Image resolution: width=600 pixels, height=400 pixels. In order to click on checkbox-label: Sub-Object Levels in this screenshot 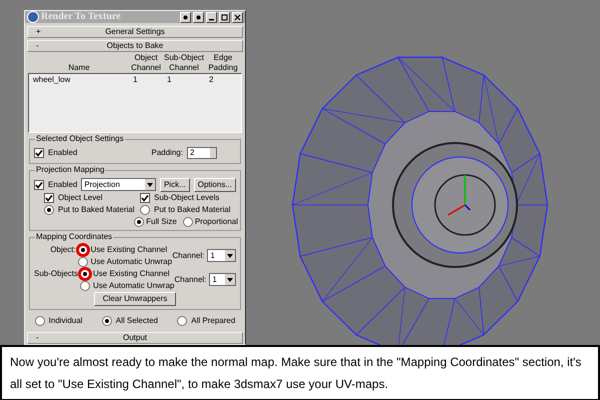, I will do `click(187, 197)`.